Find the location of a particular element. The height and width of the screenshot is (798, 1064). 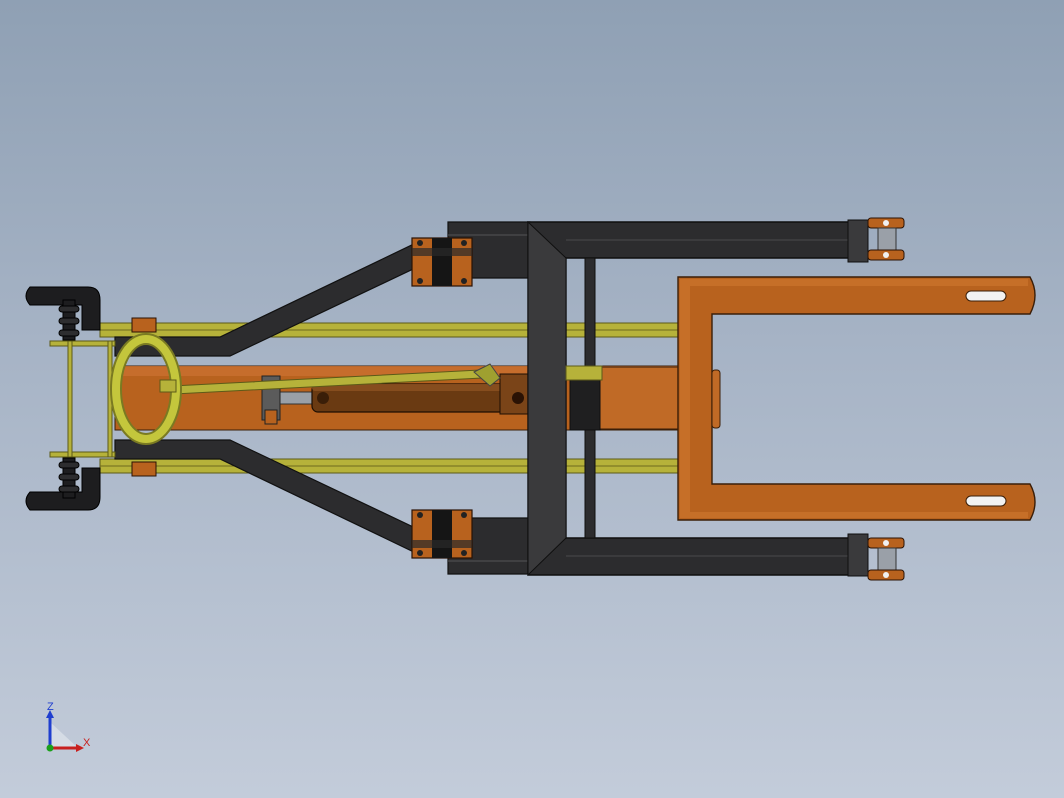

triad-y-plane is located at coordinates (64, 735).